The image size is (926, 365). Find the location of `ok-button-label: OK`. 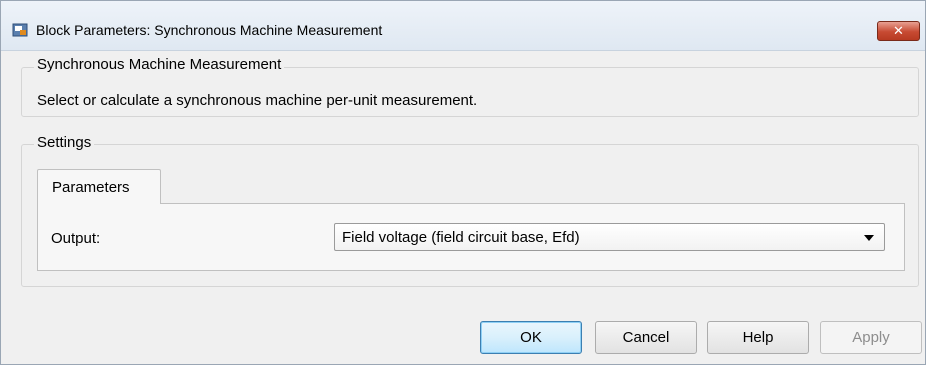

ok-button-label: OK is located at coordinates (531, 337).